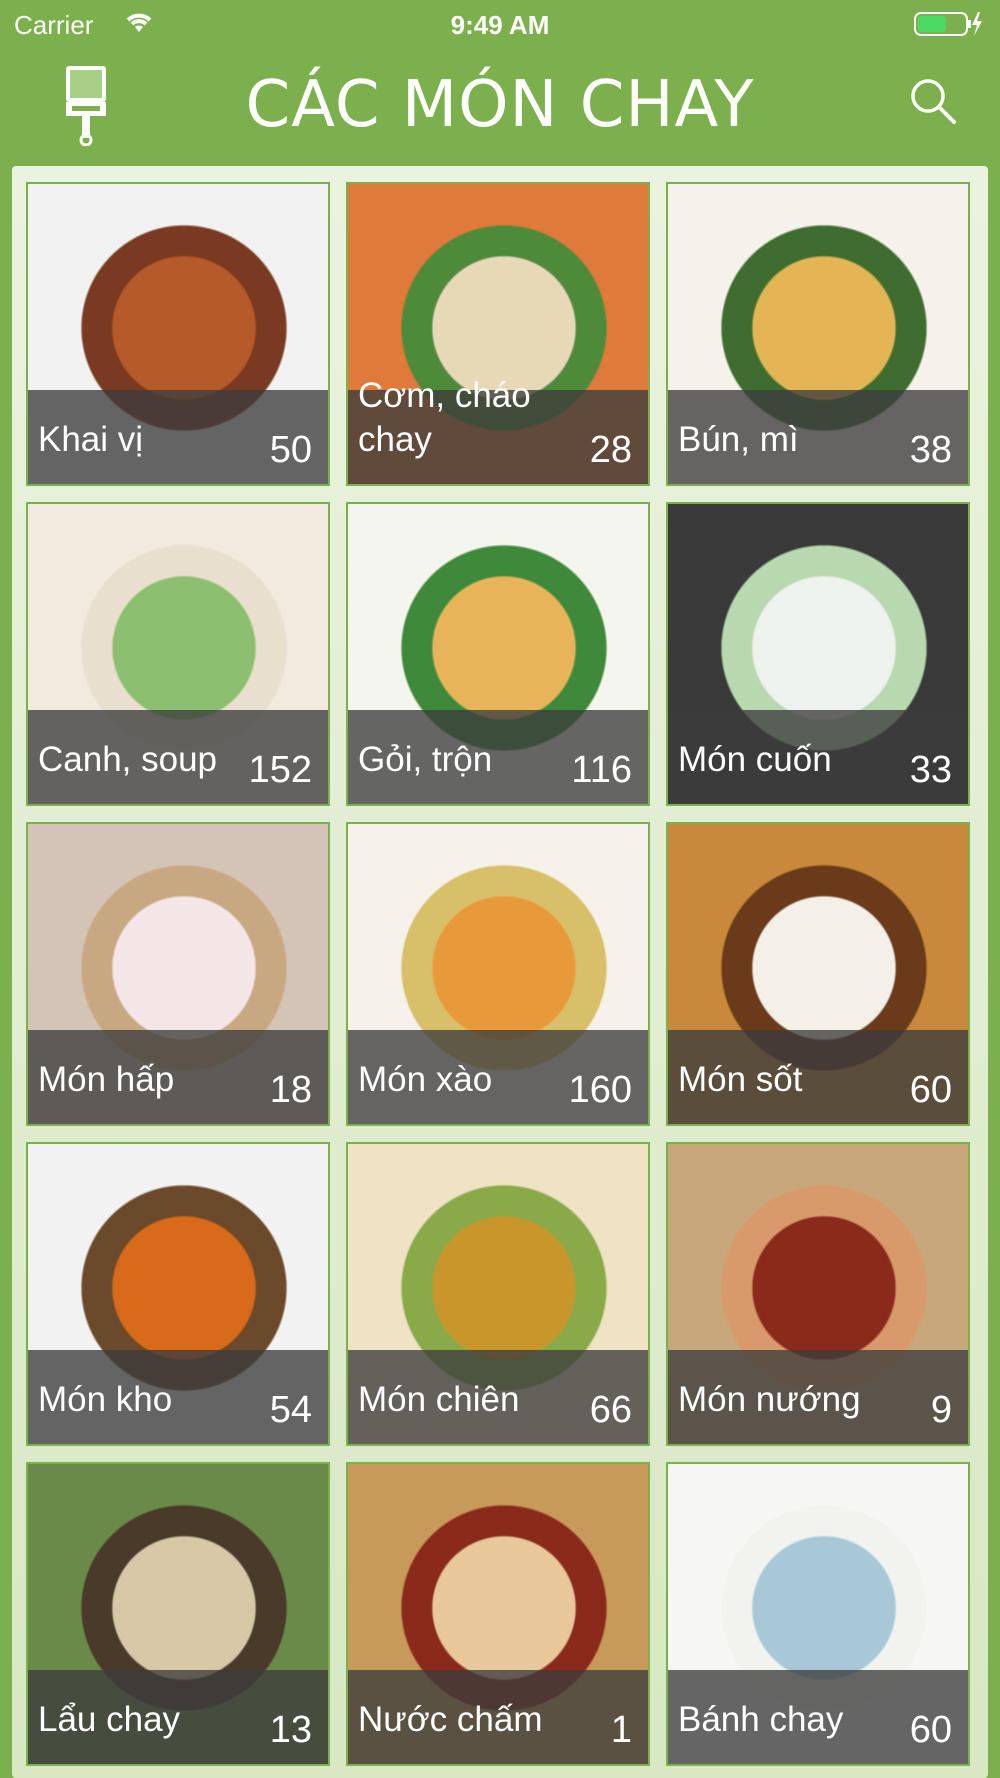 This screenshot has width=1000, height=1778. I want to click on category-count: 33, so click(930, 770).